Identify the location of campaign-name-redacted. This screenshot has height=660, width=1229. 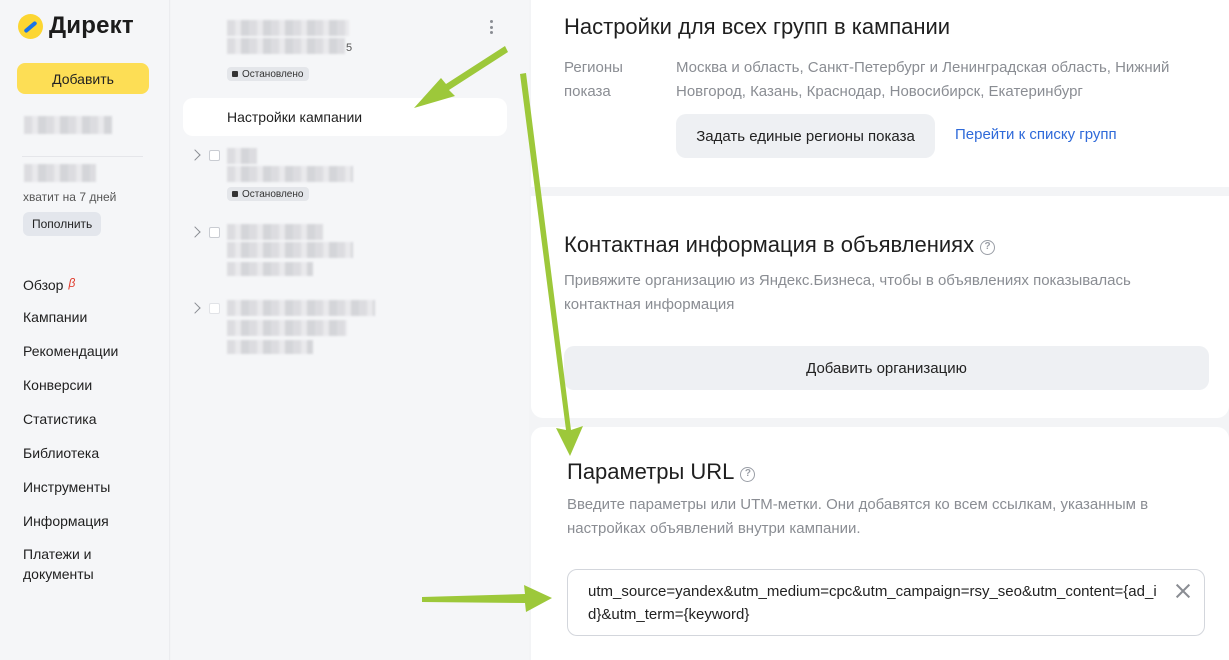
(288, 28).